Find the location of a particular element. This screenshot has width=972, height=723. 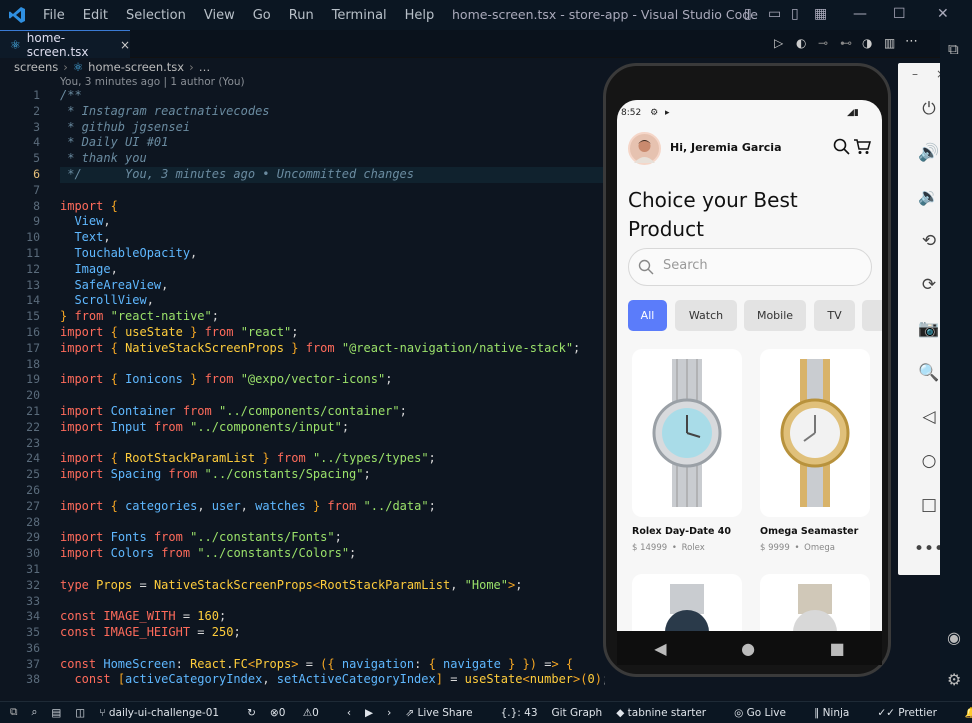

layout-sidebar-icon: ▯ is located at coordinates (748, 14).